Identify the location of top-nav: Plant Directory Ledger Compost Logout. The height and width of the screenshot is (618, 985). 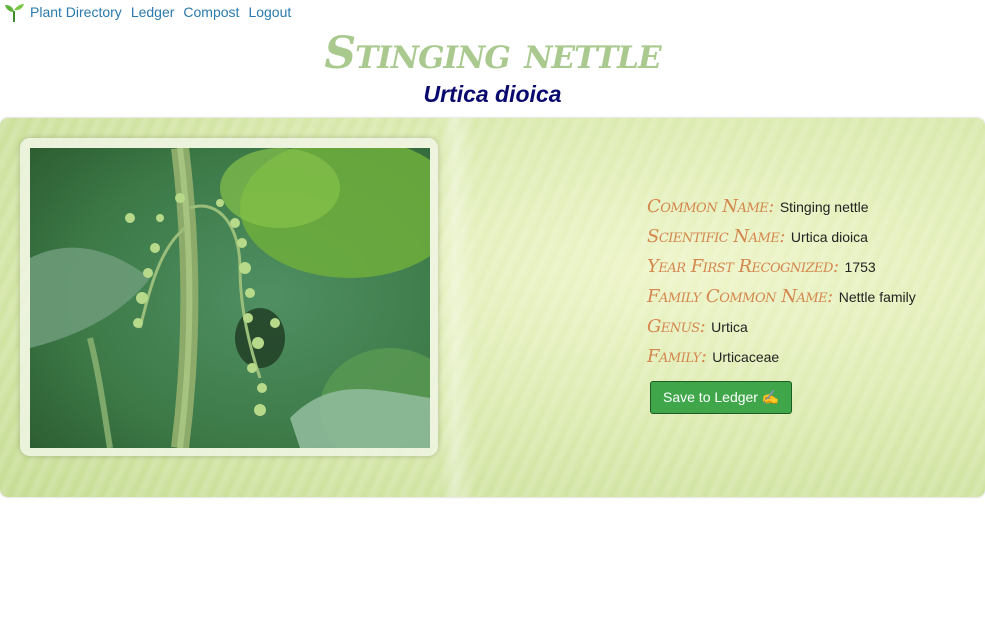
(150, 12).